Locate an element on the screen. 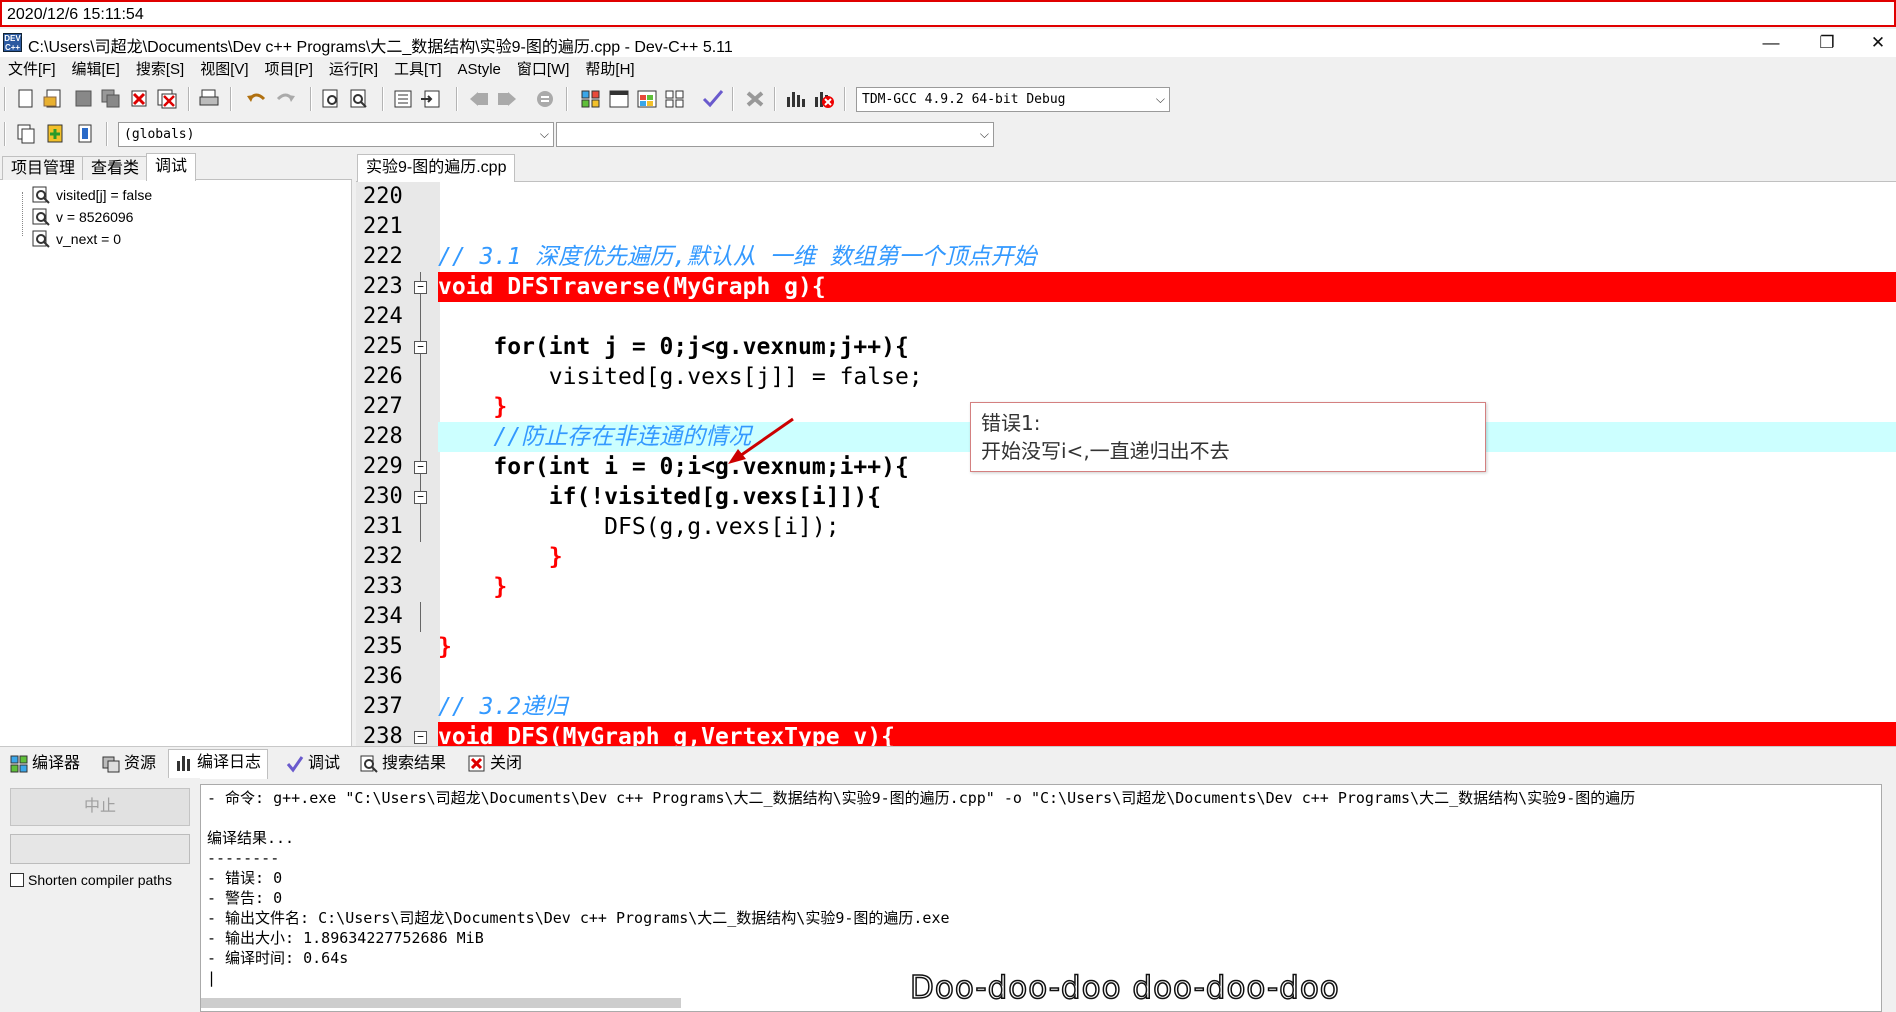 This screenshot has height=1012, width=1896. bookmark-next-icon is located at coordinates (507, 99).